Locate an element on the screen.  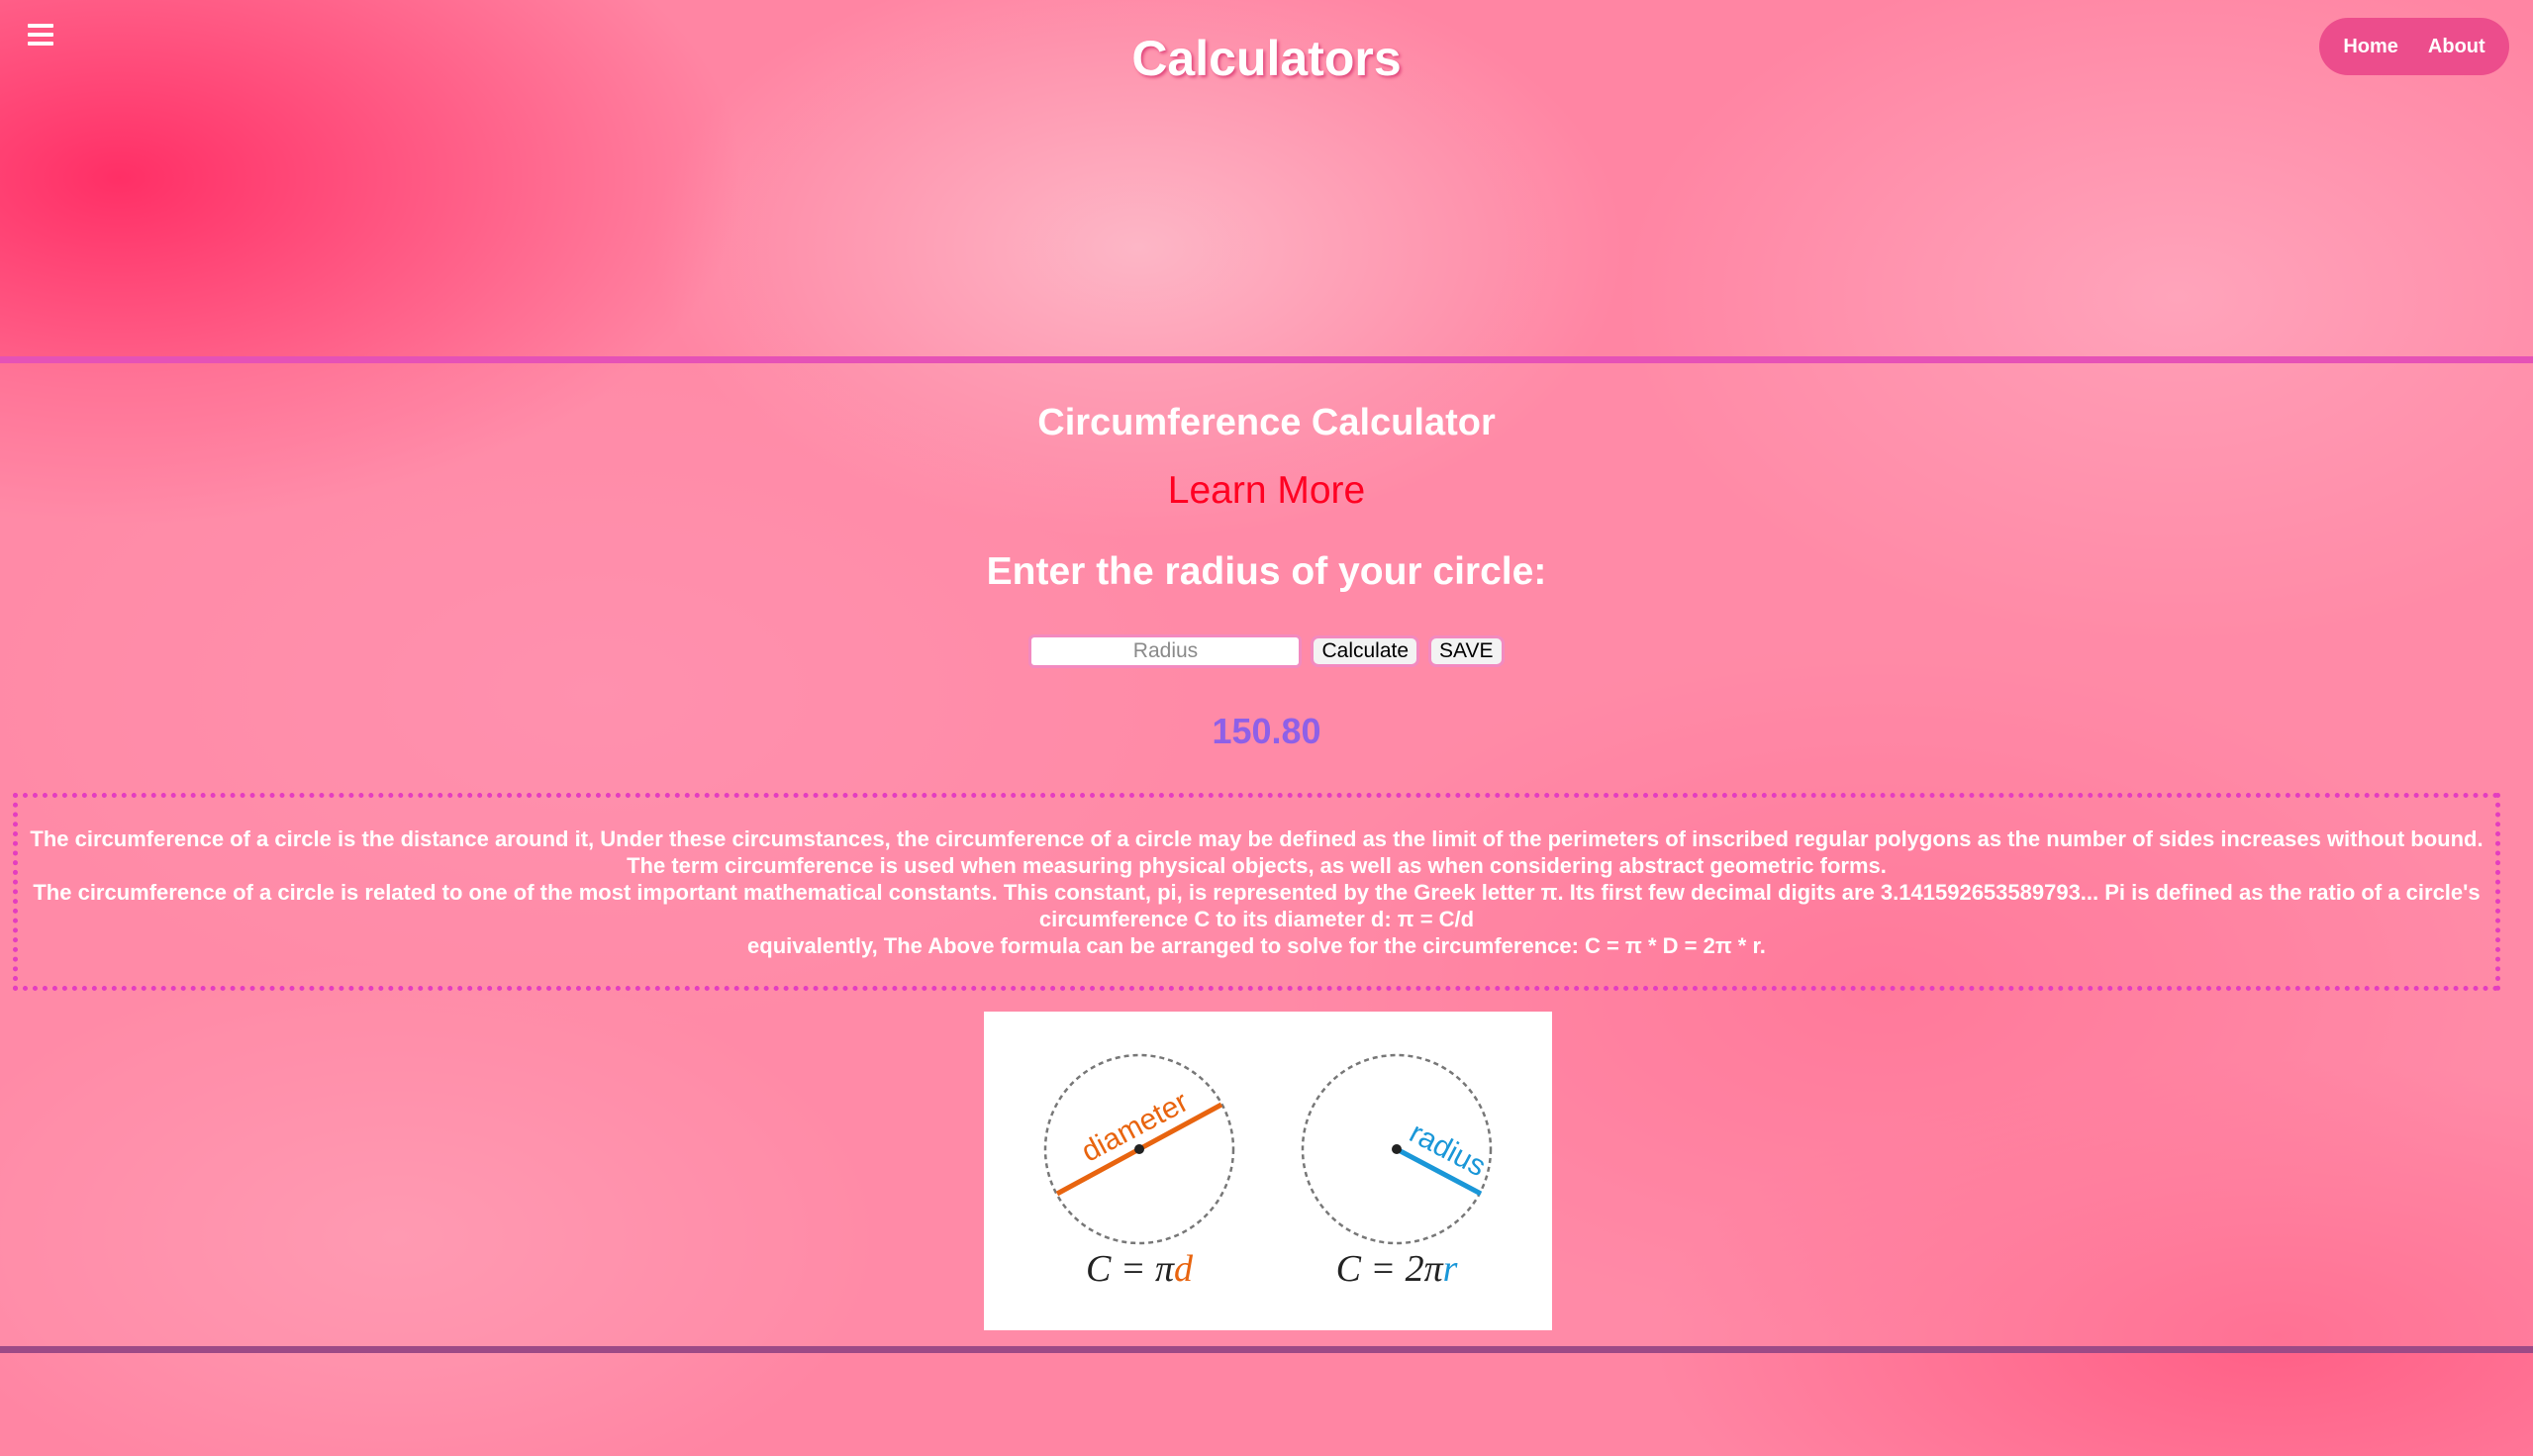
formula-prefix: C = 2π is located at coordinates (1390, 1269).